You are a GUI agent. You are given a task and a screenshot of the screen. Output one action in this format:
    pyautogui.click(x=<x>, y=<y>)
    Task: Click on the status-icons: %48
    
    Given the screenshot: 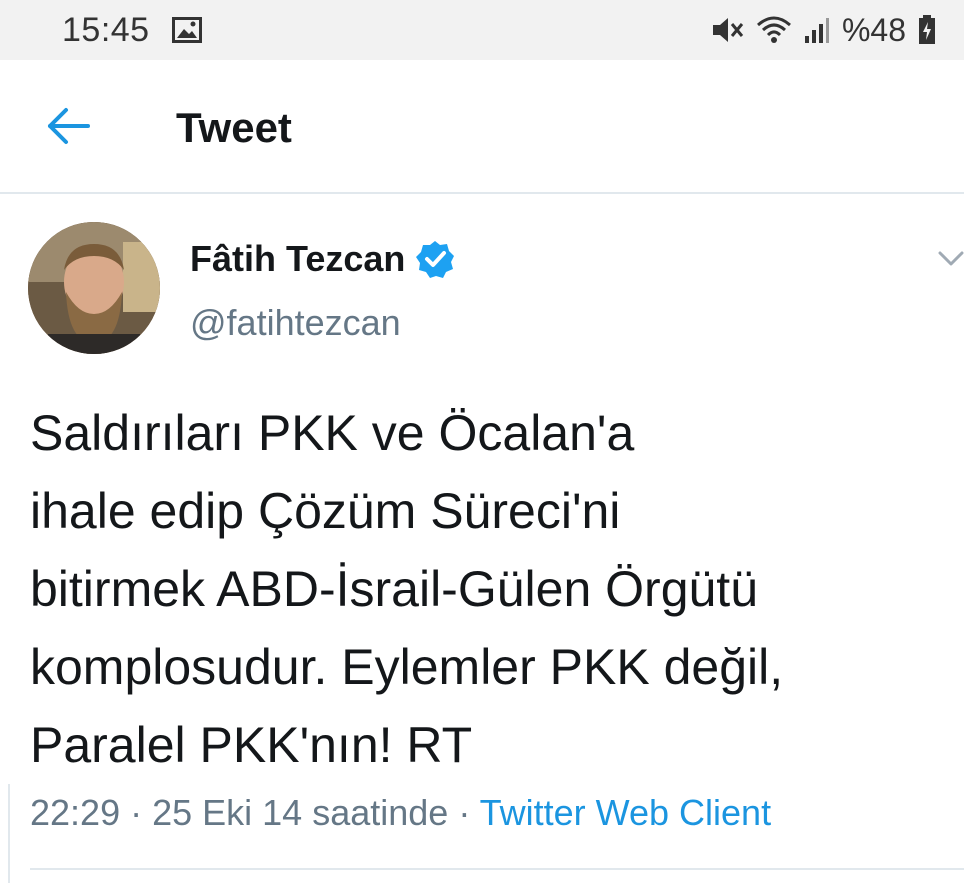 What is the action you would take?
    pyautogui.click(x=823, y=30)
    